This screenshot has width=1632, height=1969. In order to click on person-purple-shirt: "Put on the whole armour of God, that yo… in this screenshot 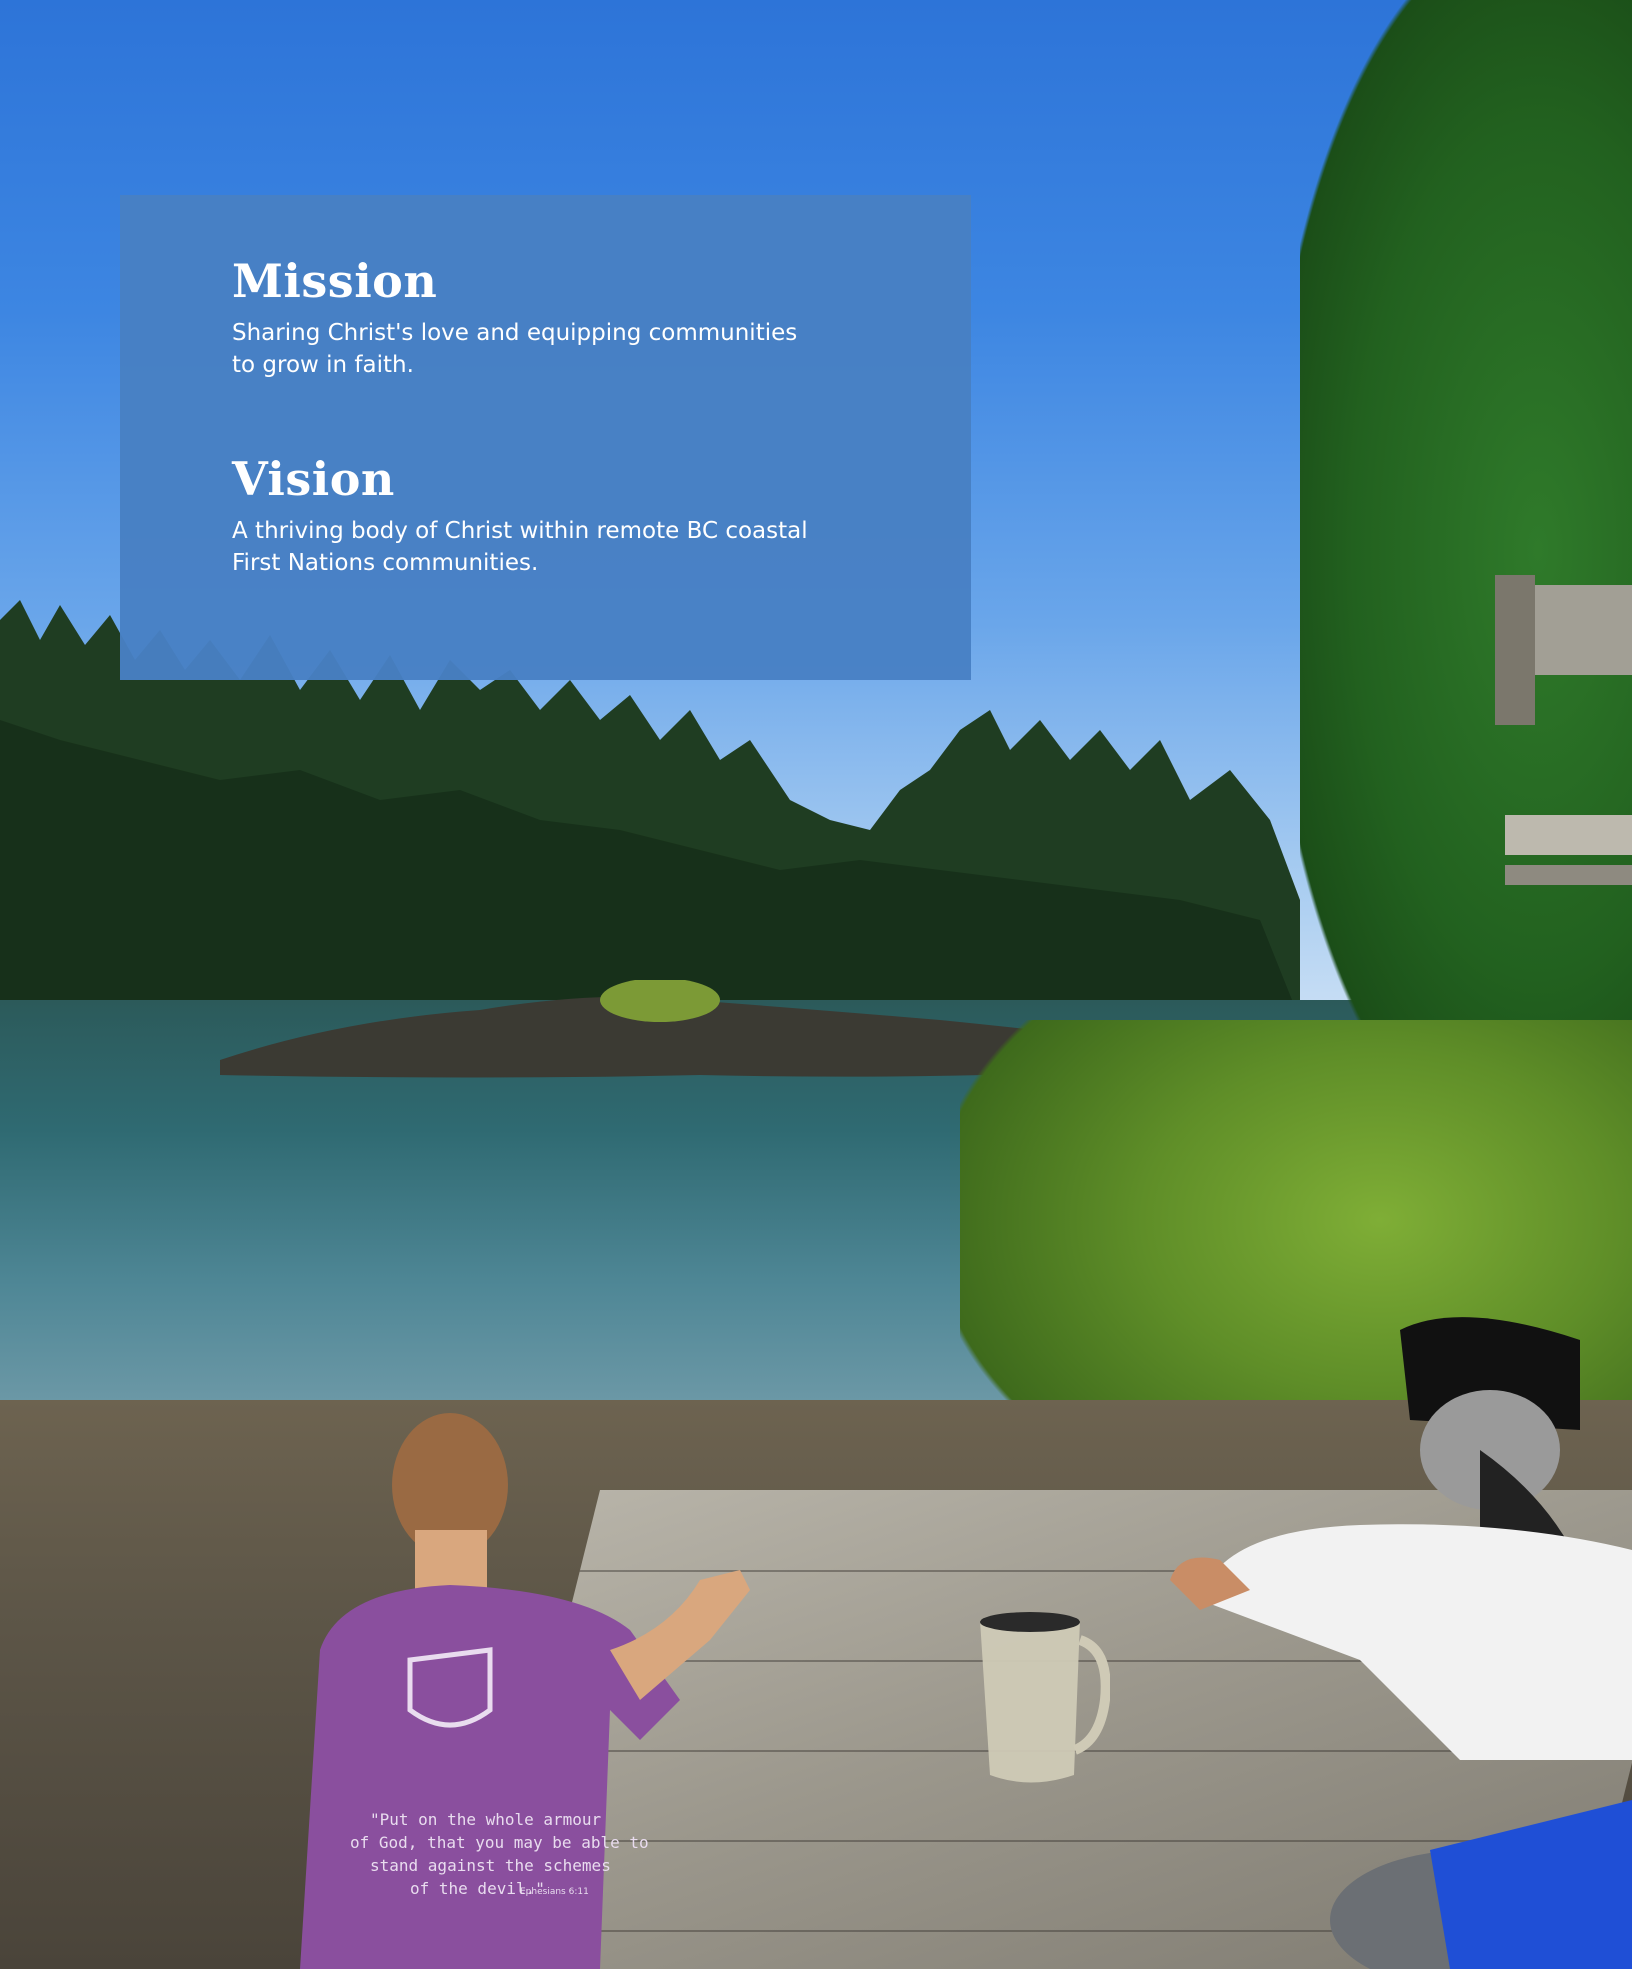, I will do `click(525, 1691)`.